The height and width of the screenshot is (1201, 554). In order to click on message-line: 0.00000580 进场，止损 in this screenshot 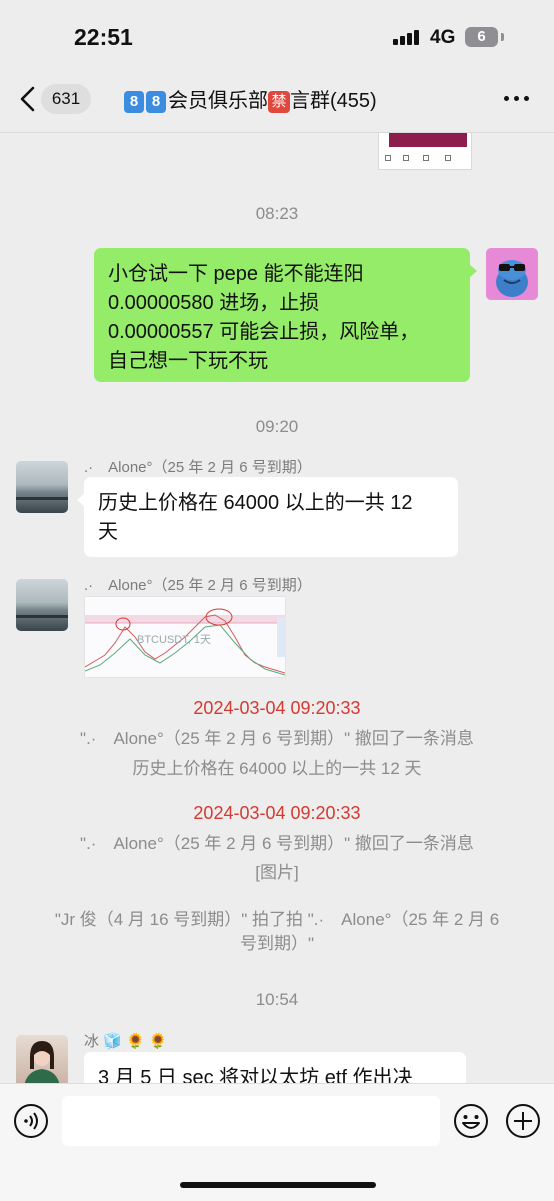, I will do `click(214, 303)`.